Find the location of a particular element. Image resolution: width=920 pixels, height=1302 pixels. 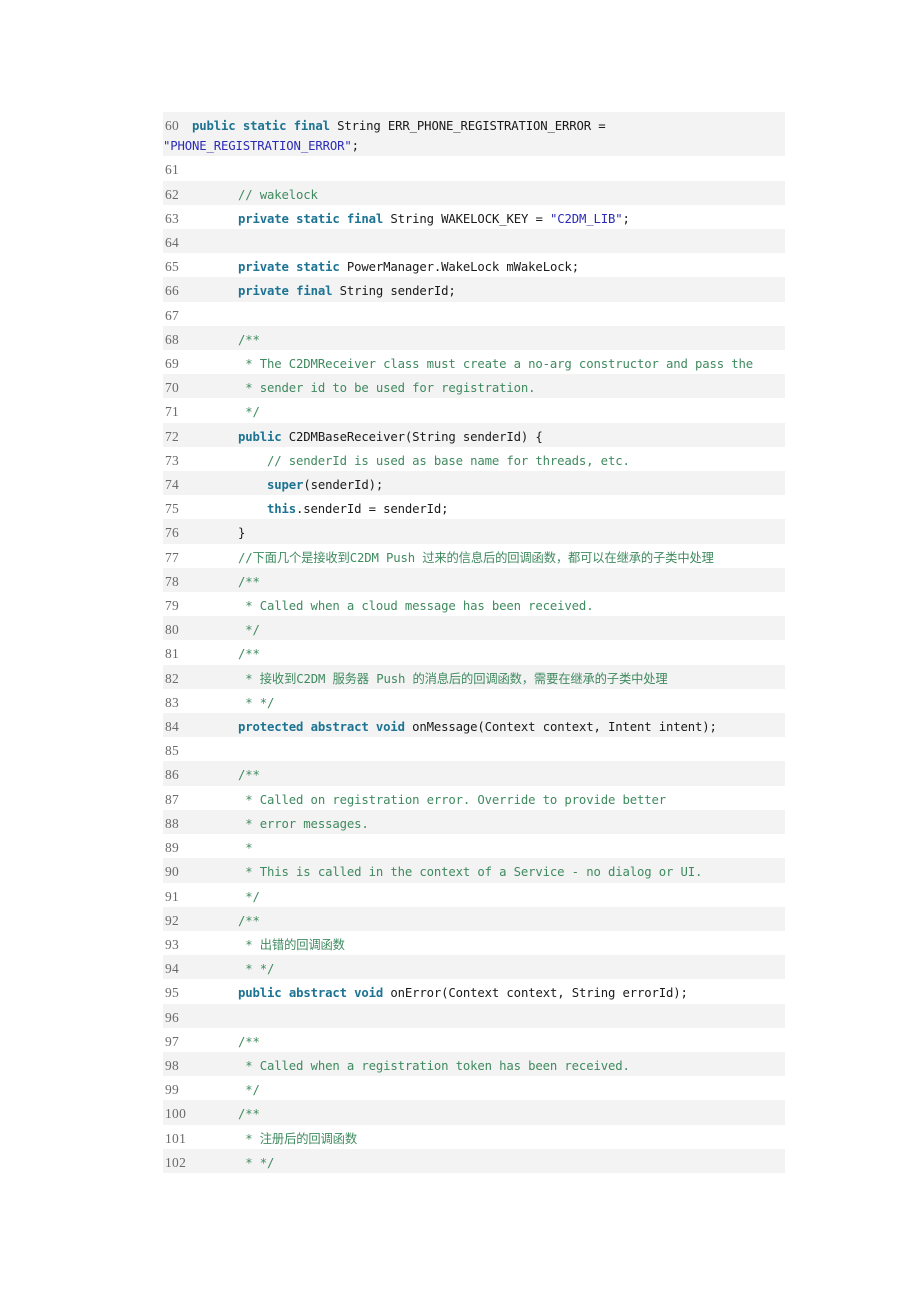

code-line-row: 93 * 出错的回调函数 is located at coordinates (474, 943).